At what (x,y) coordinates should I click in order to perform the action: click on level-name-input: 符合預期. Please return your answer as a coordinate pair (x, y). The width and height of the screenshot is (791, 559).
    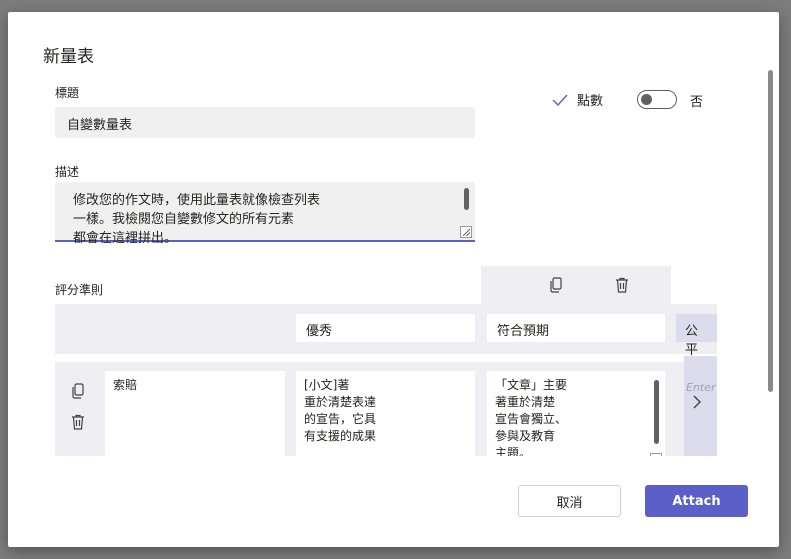
    Looking at the image, I should click on (576, 328).